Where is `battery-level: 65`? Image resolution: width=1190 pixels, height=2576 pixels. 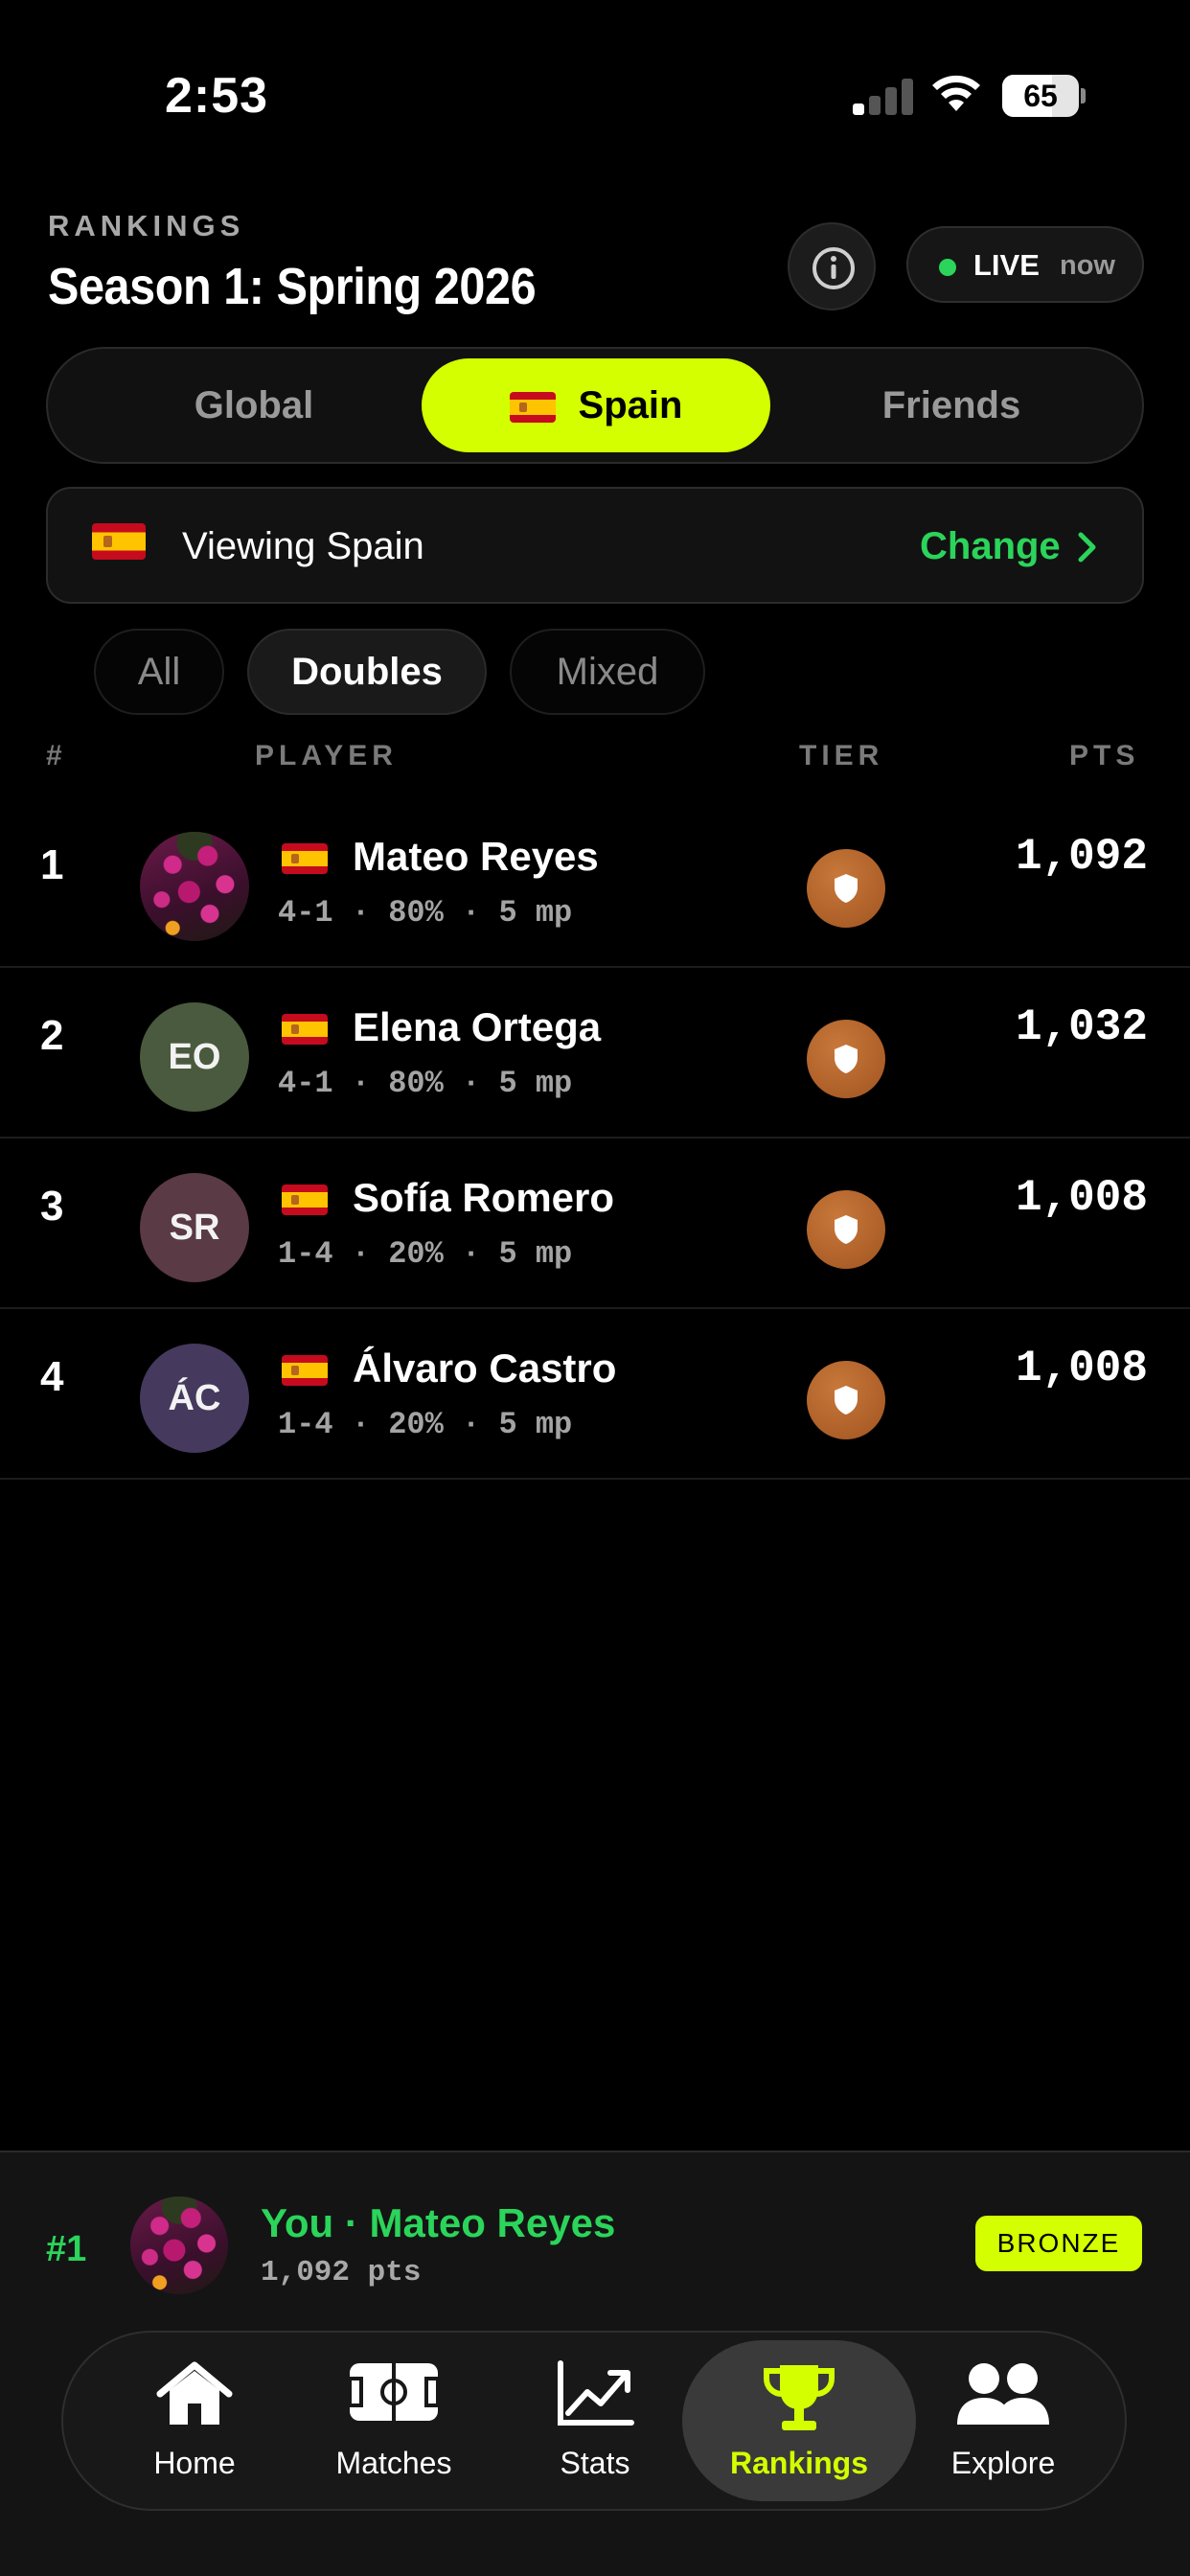 battery-level: 65 is located at coordinates (1040, 96).